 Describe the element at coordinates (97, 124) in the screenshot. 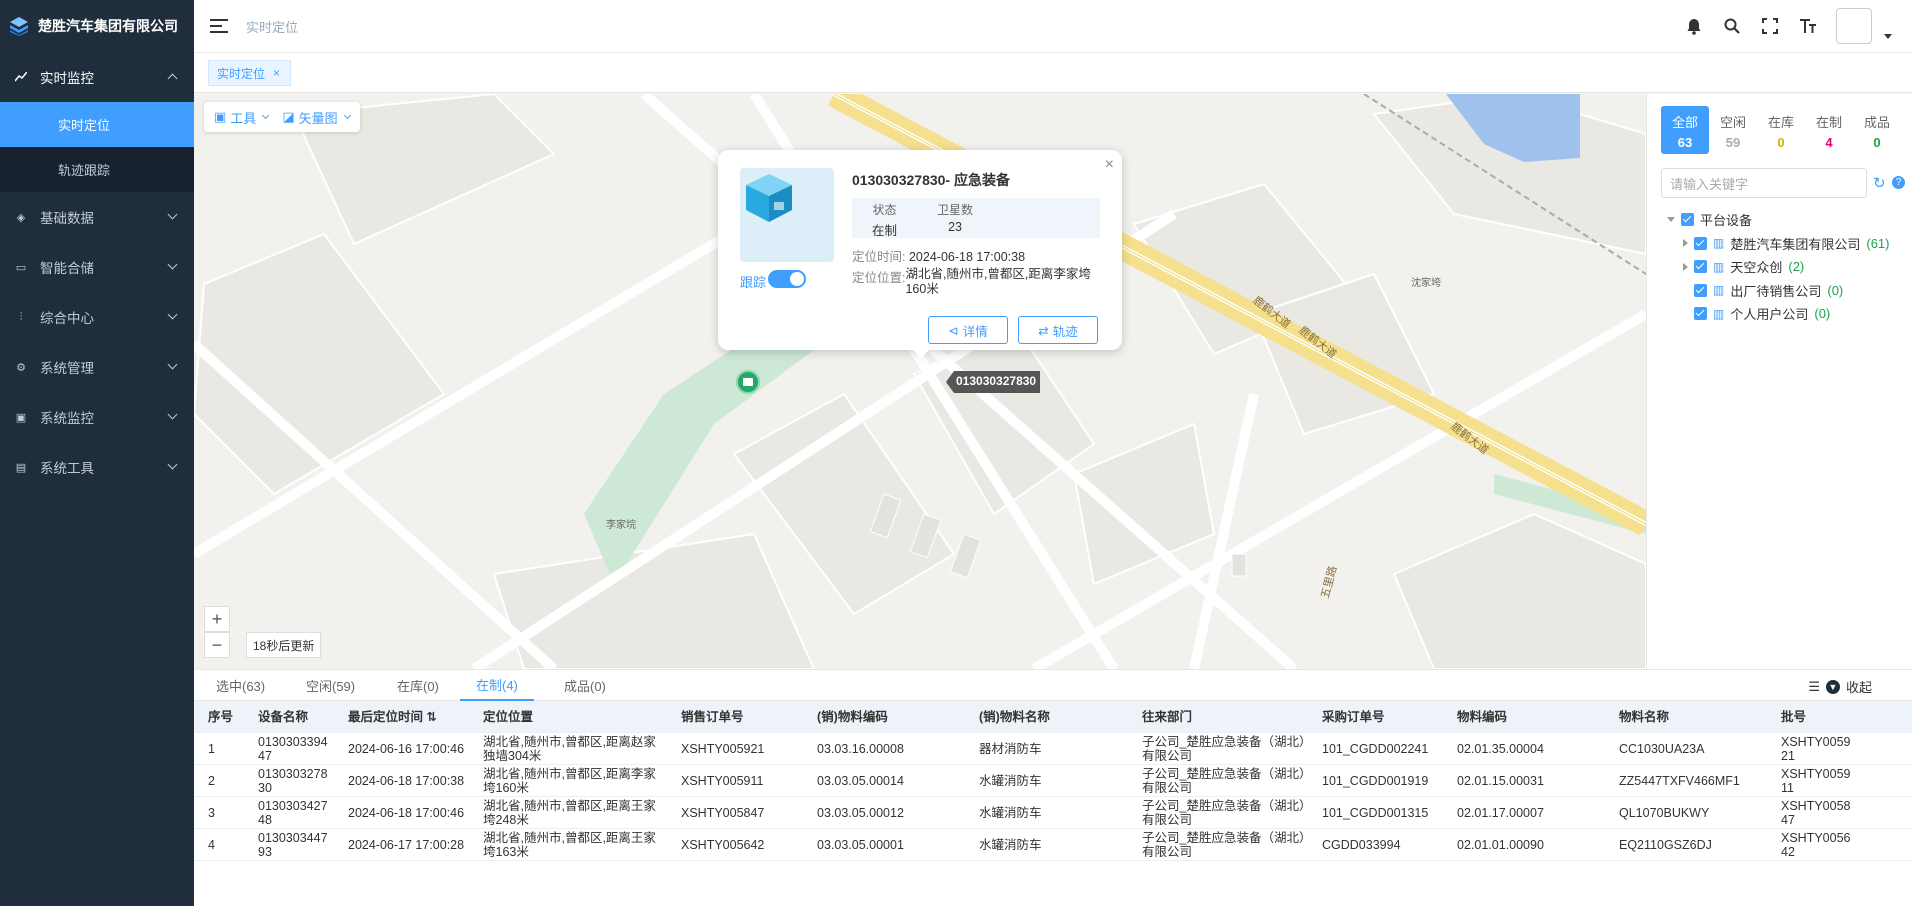

I see `sidebar-subitem-realtime-location: 实时定位` at that location.